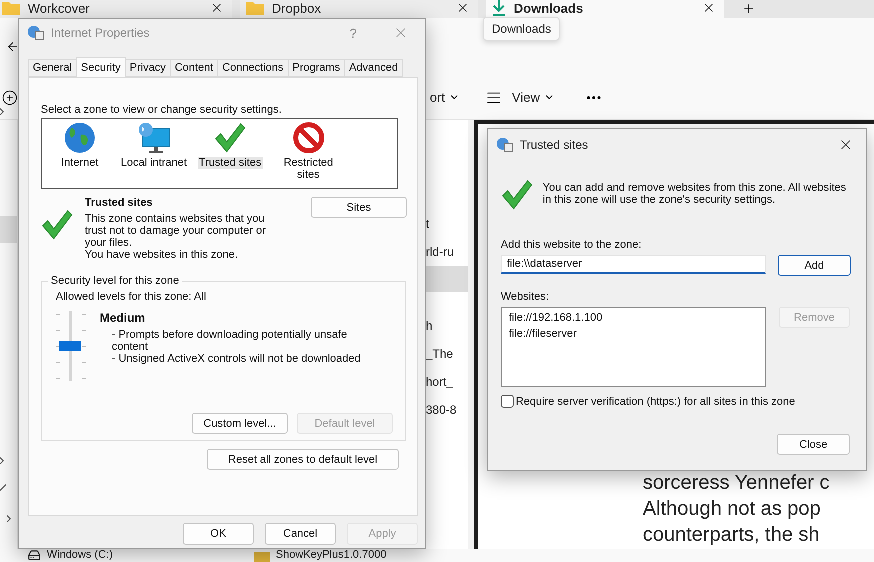 This screenshot has height=562, width=874. I want to click on file-name: rld-ru, so click(447, 252).